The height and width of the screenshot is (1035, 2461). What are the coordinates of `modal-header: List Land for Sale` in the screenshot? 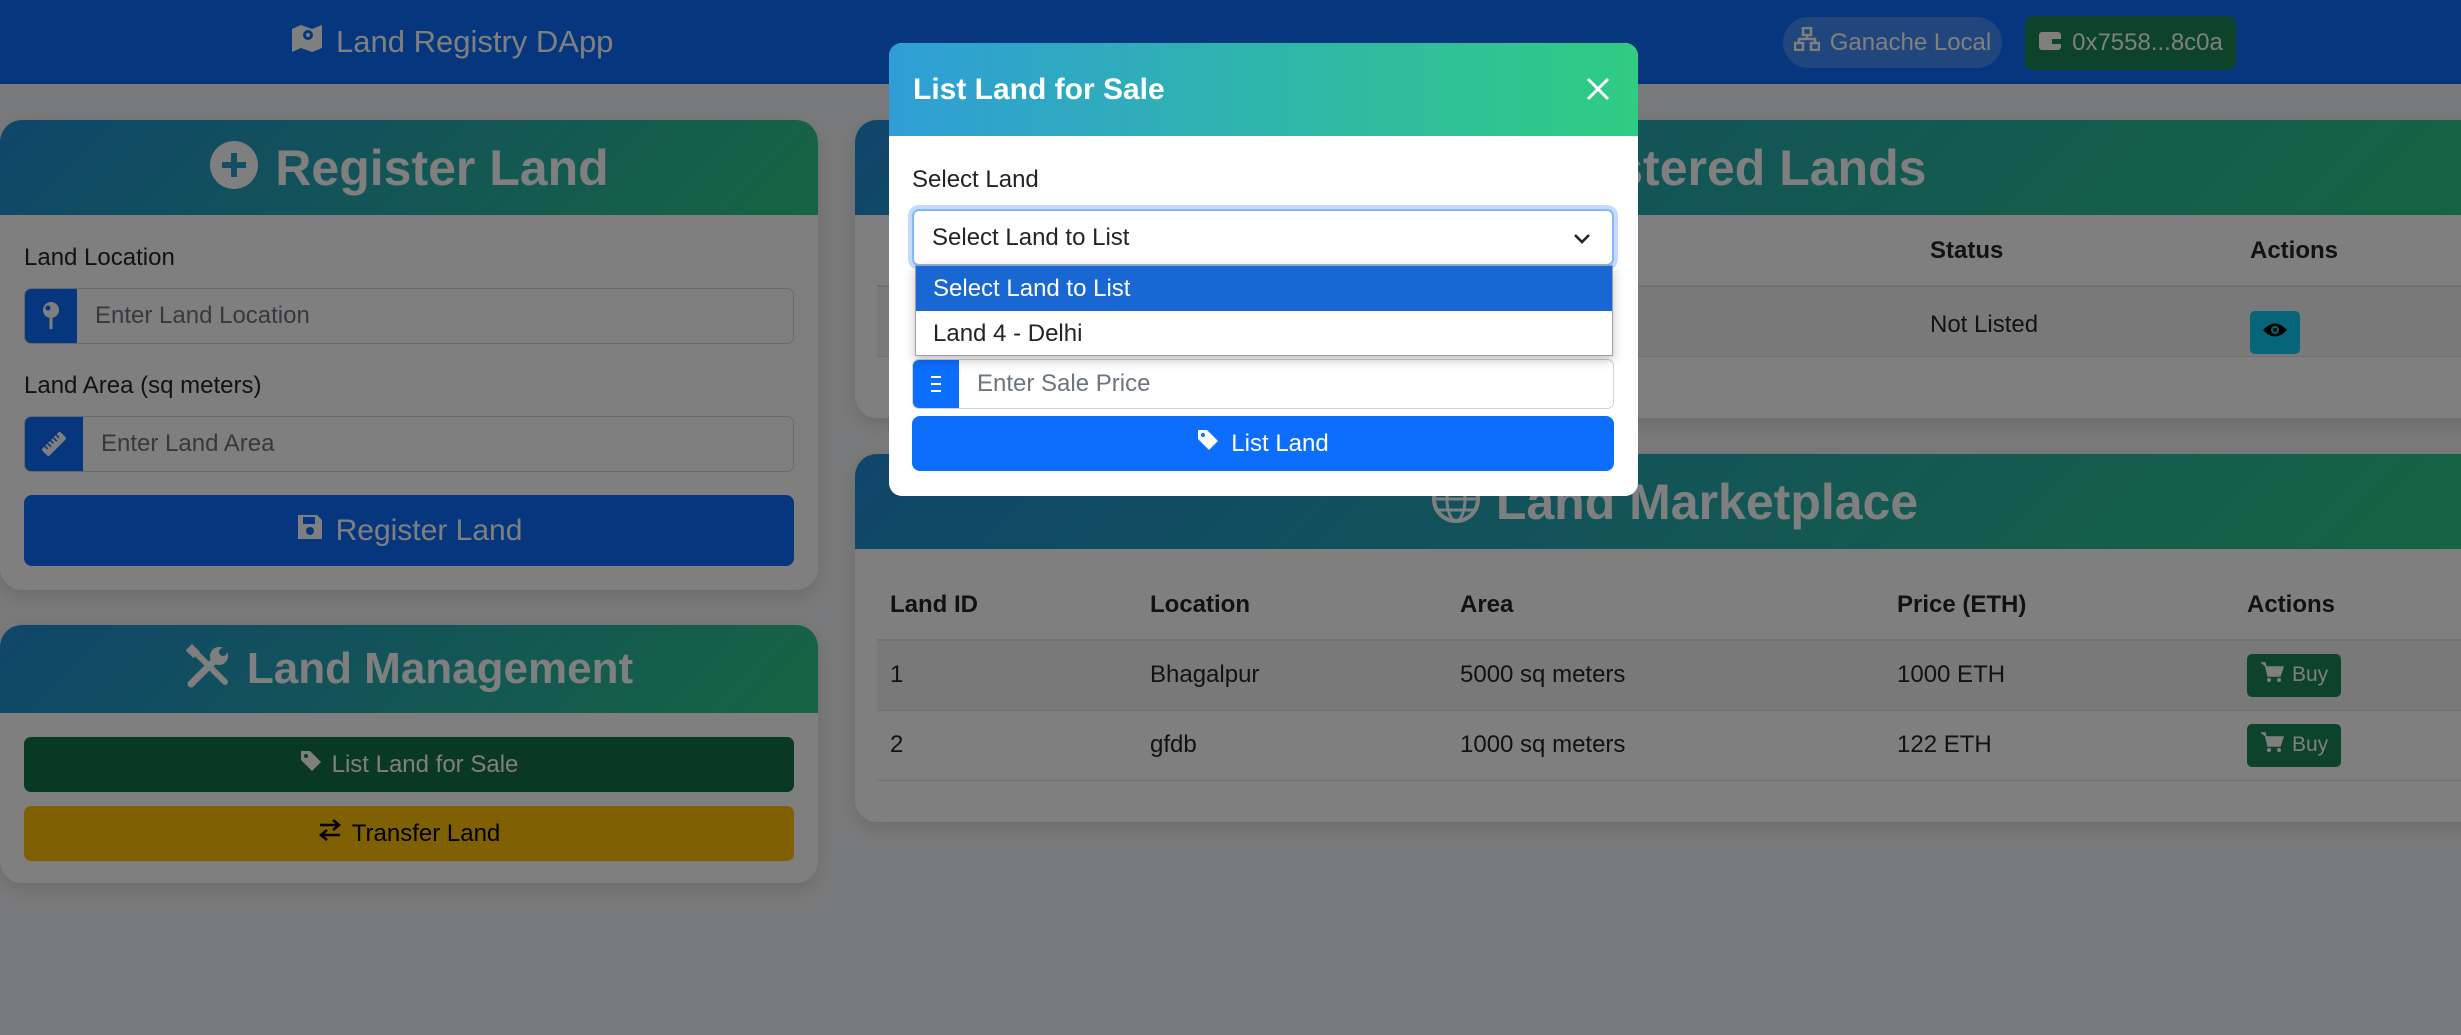 It's located at (1263, 89).